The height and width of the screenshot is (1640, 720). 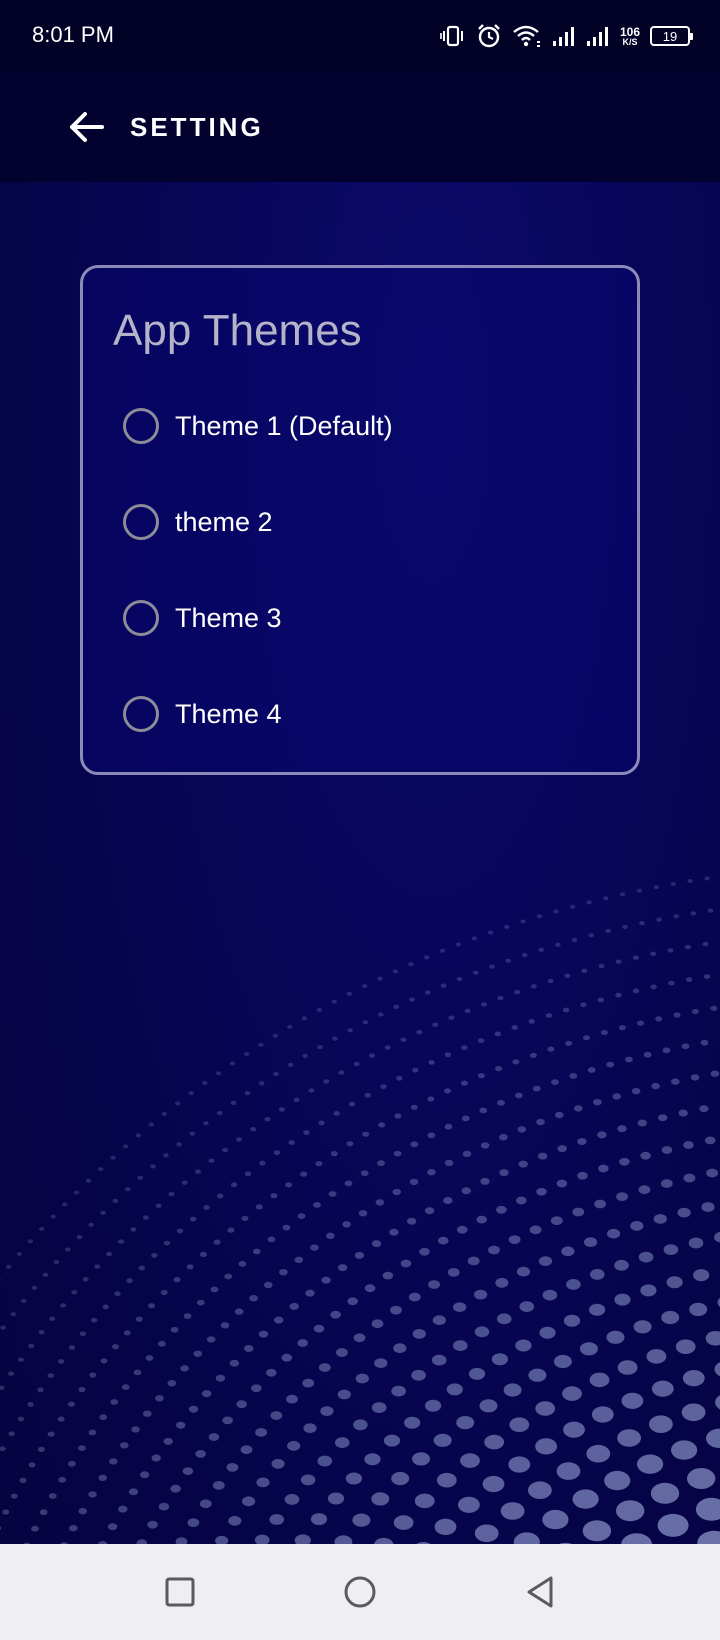 I want to click on battery-icon: 19, so click(x=671, y=36).